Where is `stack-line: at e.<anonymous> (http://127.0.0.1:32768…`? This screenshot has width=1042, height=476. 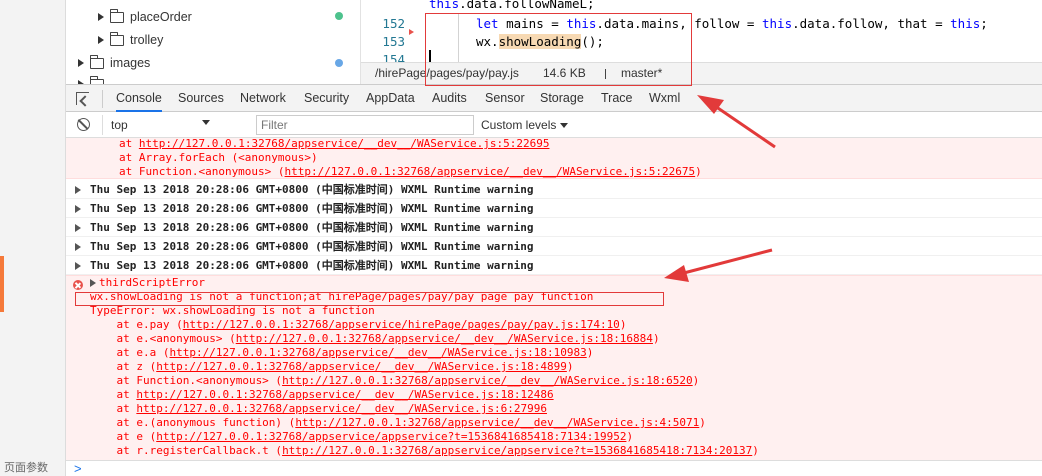 stack-line: at e.<anonymous> (http://127.0.0.1:32768… is located at coordinates (375, 338).